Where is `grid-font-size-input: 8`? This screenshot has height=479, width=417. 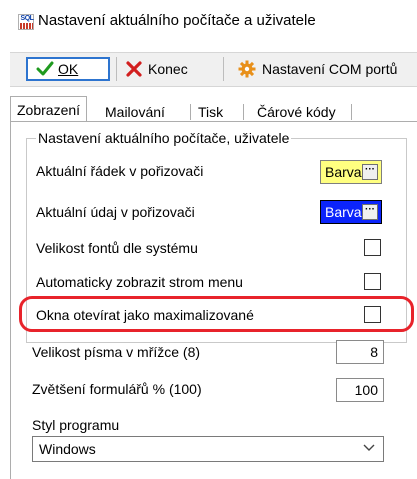 grid-font-size-input: 8 is located at coordinates (360, 352).